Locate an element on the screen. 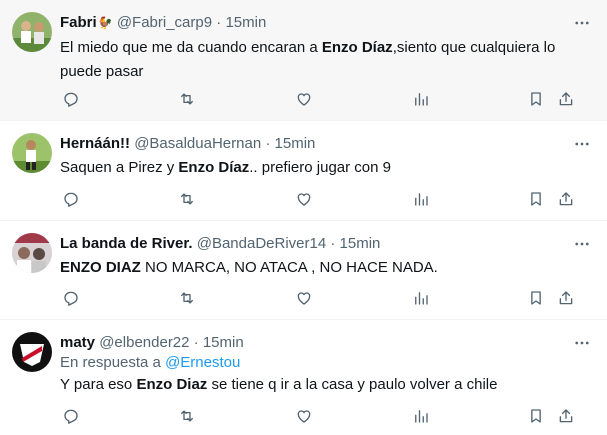 This screenshot has height=435, width=607. user-handle: @BandaDeRiver14 is located at coordinates (261, 243).